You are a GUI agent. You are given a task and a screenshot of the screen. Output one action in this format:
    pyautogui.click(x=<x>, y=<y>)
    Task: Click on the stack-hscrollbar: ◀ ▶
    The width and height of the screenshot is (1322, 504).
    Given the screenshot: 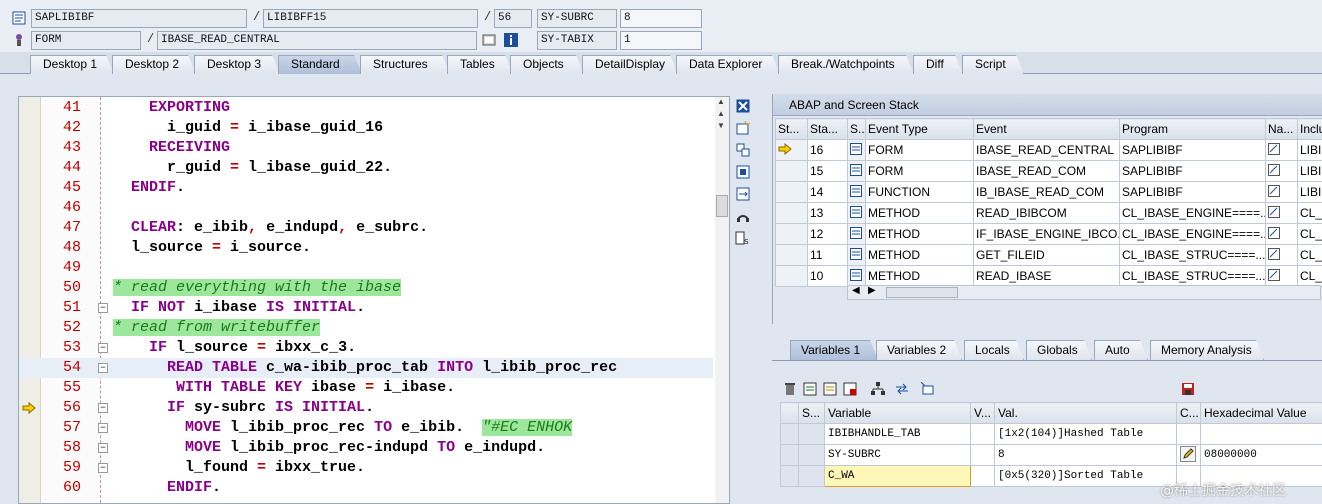 What is the action you would take?
    pyautogui.click(x=1084, y=292)
    